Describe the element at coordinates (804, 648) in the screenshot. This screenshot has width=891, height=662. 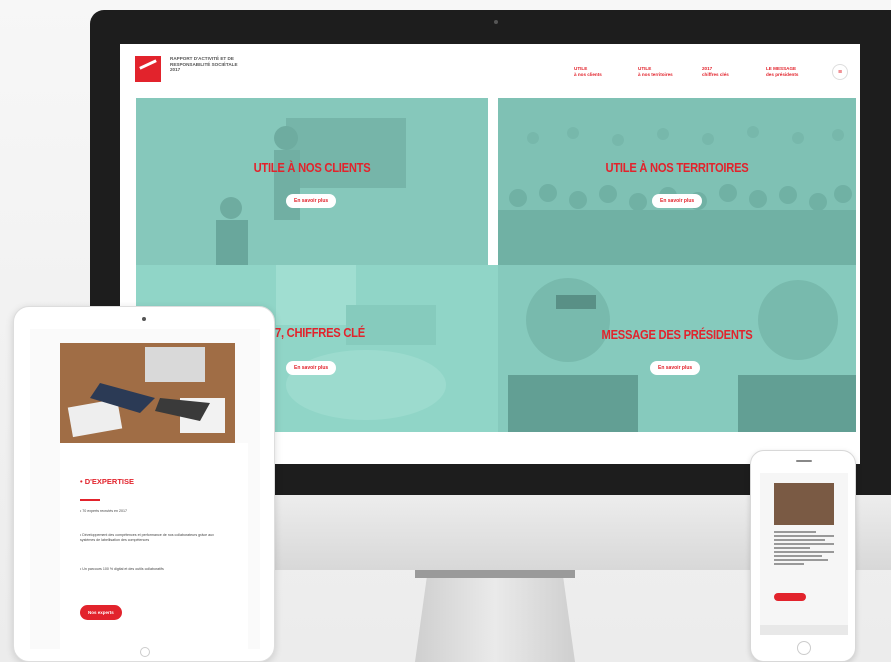
I see `phone-home-button` at that location.